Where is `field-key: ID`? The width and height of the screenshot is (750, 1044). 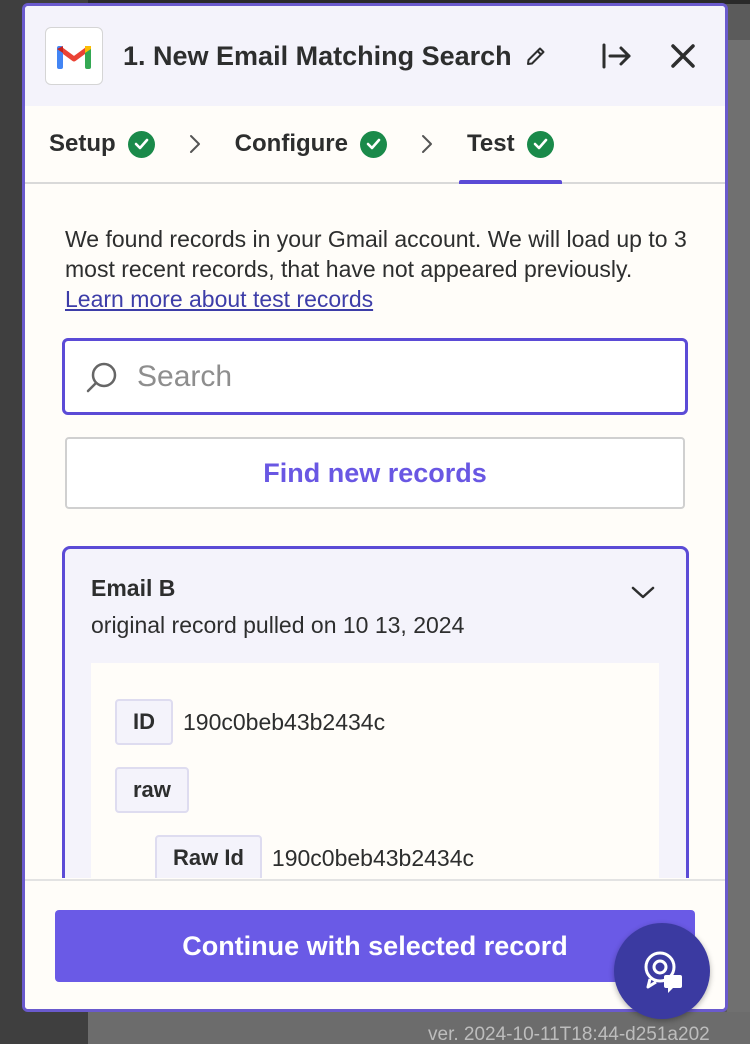
field-key: ID is located at coordinates (144, 722).